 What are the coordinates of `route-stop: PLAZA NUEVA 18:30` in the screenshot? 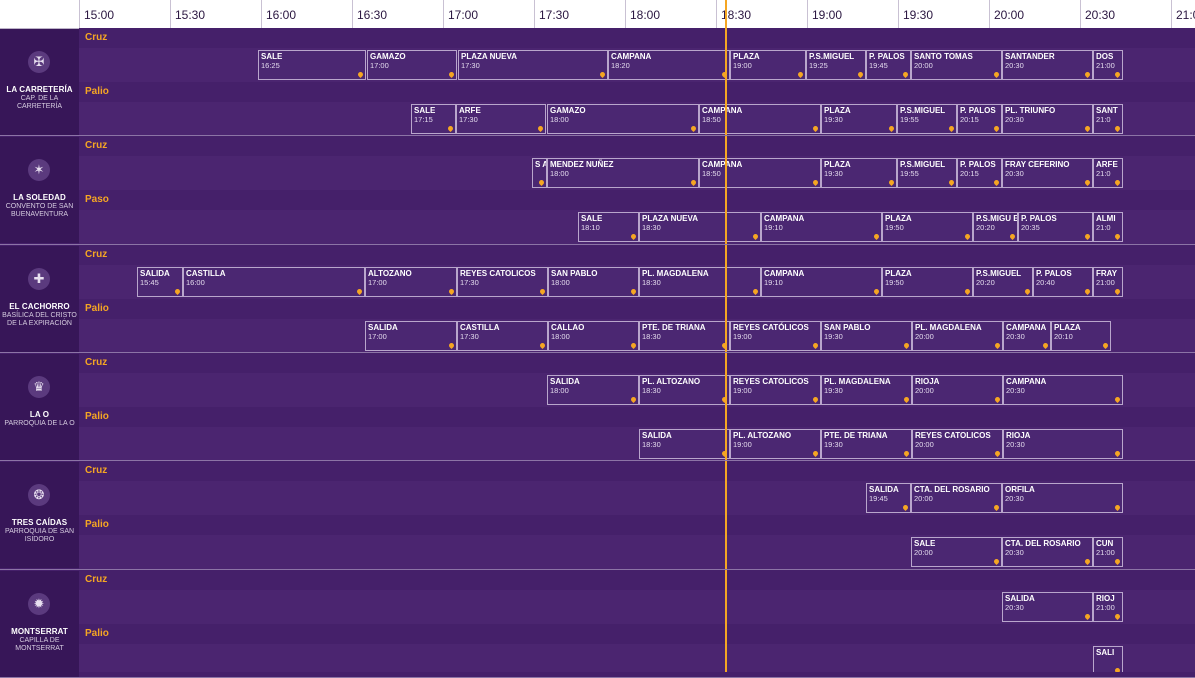 It's located at (700, 227).